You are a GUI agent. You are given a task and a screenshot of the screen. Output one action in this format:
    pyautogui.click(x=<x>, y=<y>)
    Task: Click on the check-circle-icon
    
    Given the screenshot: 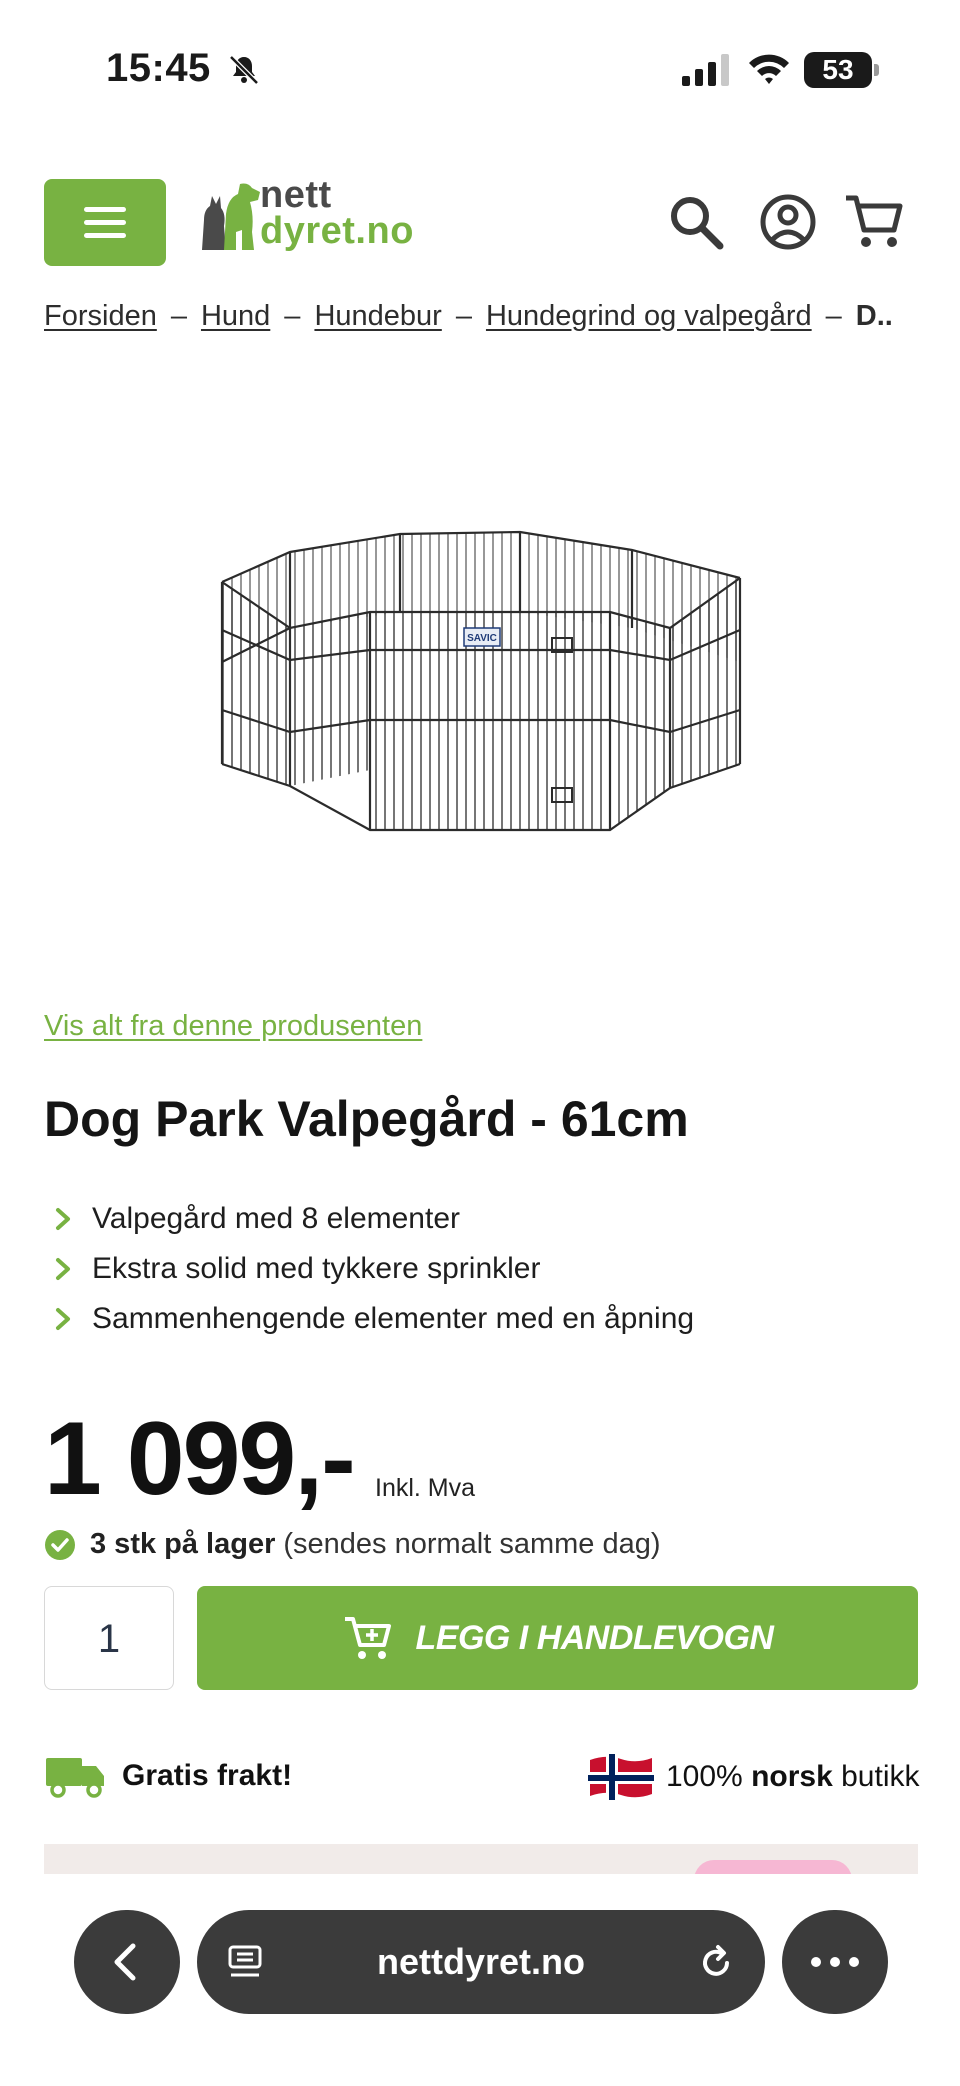 What is the action you would take?
    pyautogui.click(x=60, y=1544)
    